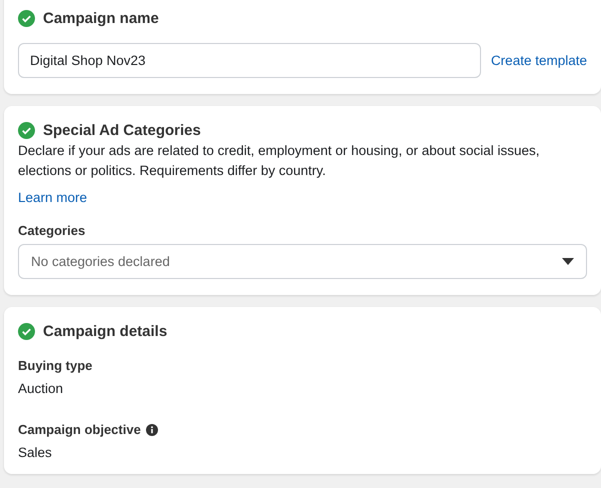 This screenshot has height=488, width=601. I want to click on field-value: Auction, so click(41, 388).